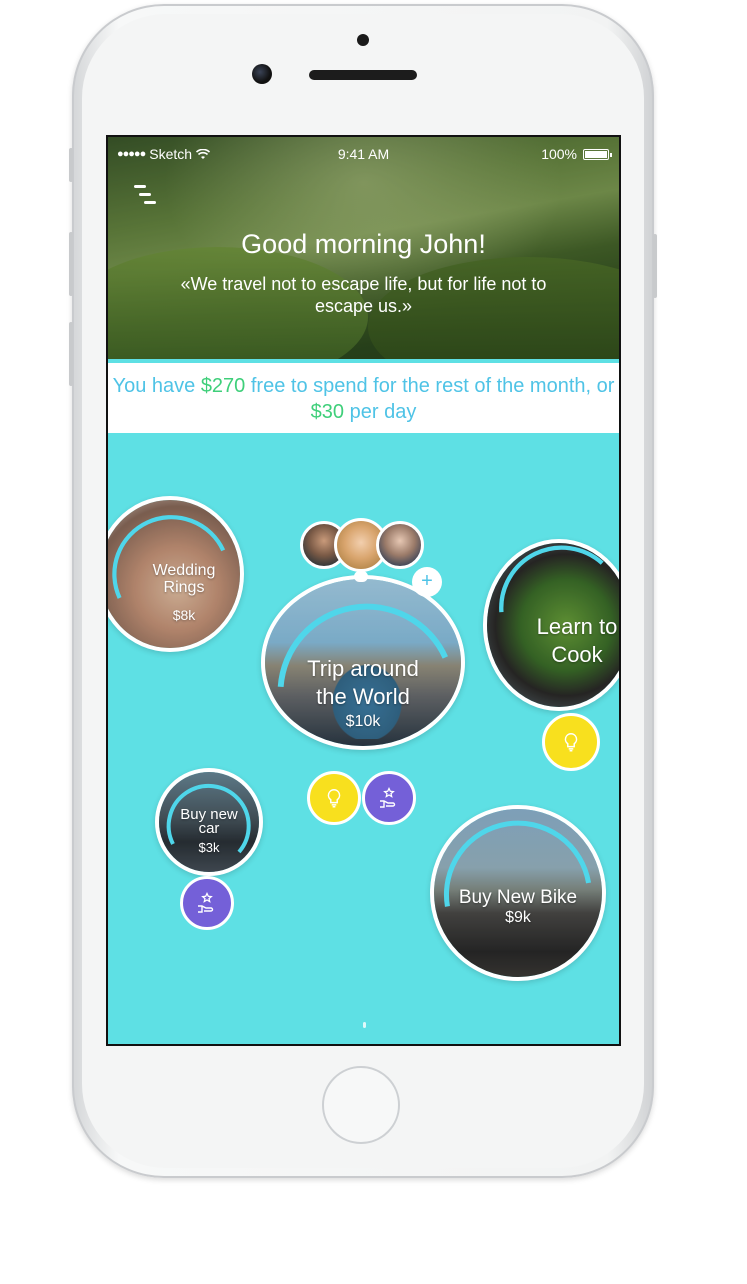 This screenshot has height=1284, width=747. What do you see at coordinates (146, 197) in the screenshot?
I see `menu-icon` at bounding box center [146, 197].